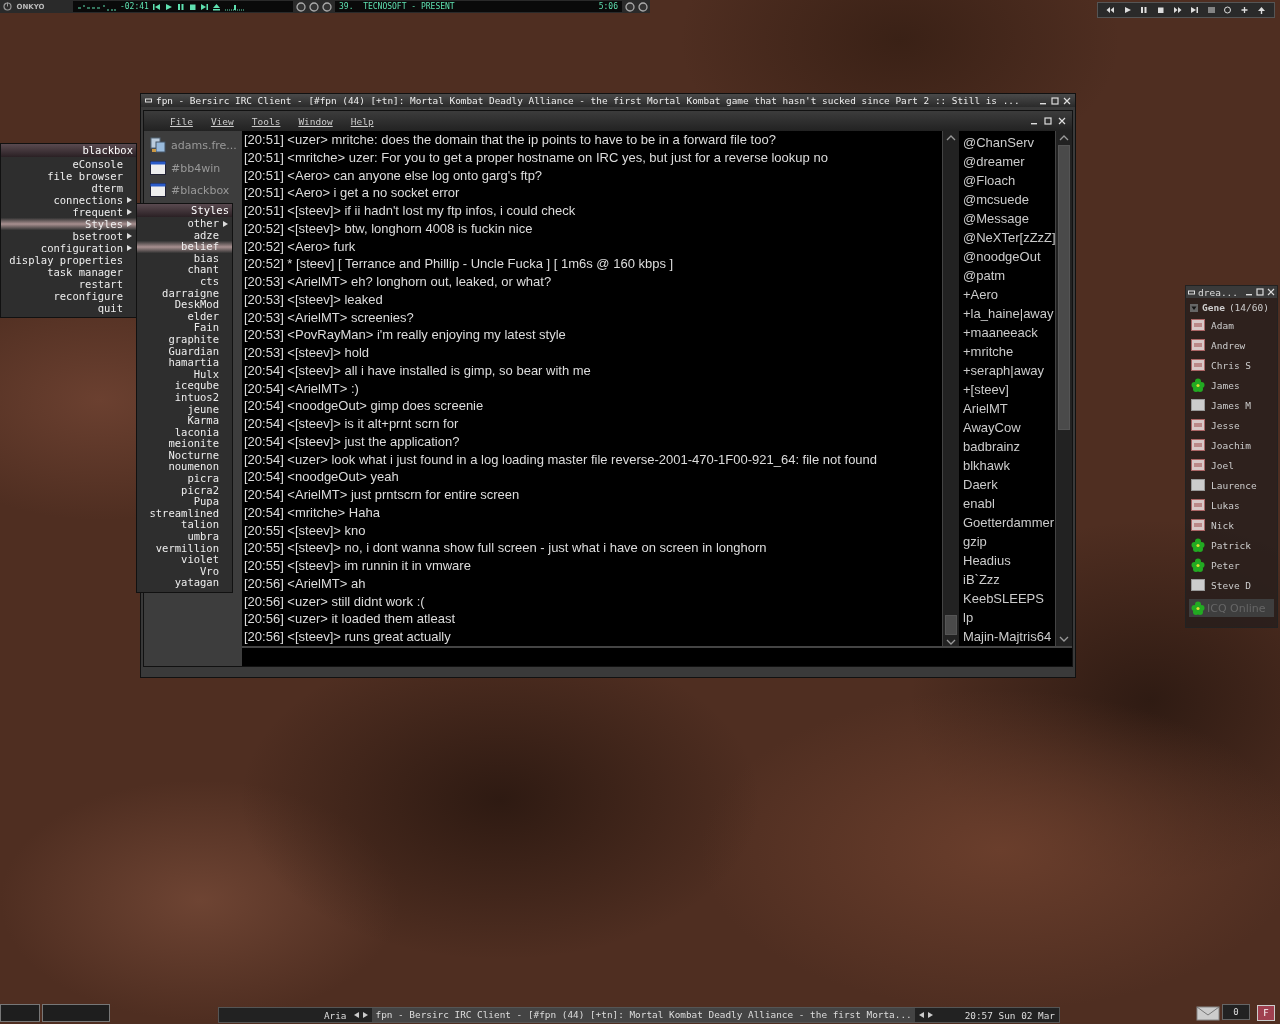 The image size is (1280, 1024). I want to click on contact-item: Joachim, so click(1231, 445).